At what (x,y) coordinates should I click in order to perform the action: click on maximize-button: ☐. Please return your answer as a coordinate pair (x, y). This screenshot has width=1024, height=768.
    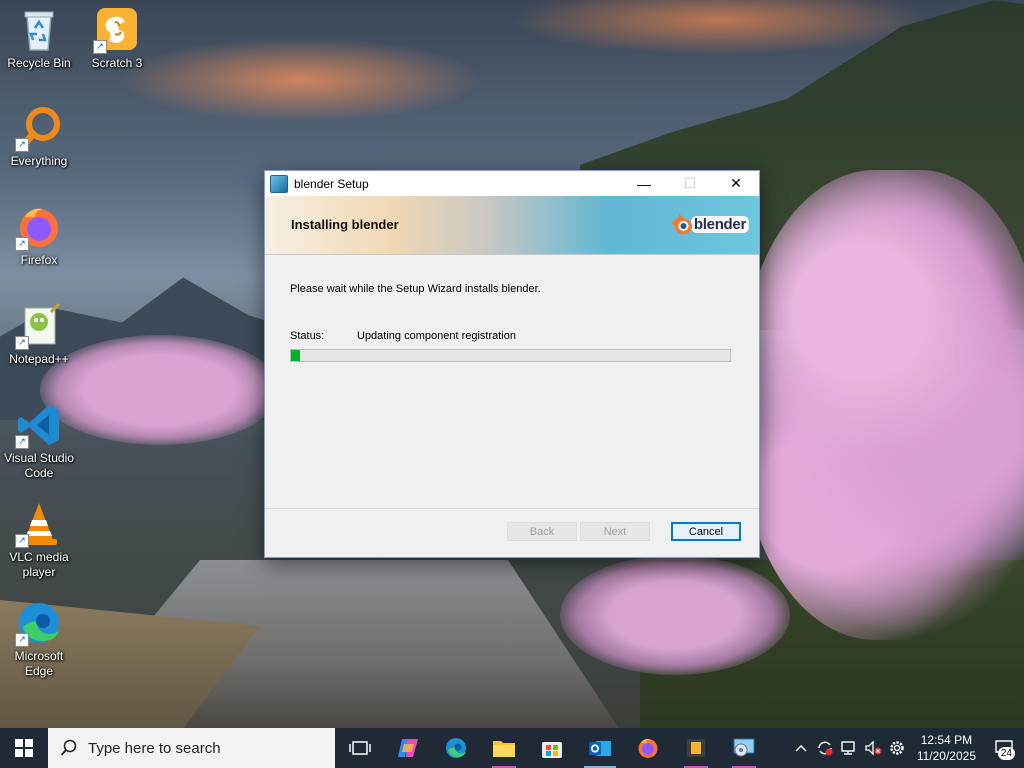
    Looking at the image, I should click on (690, 183).